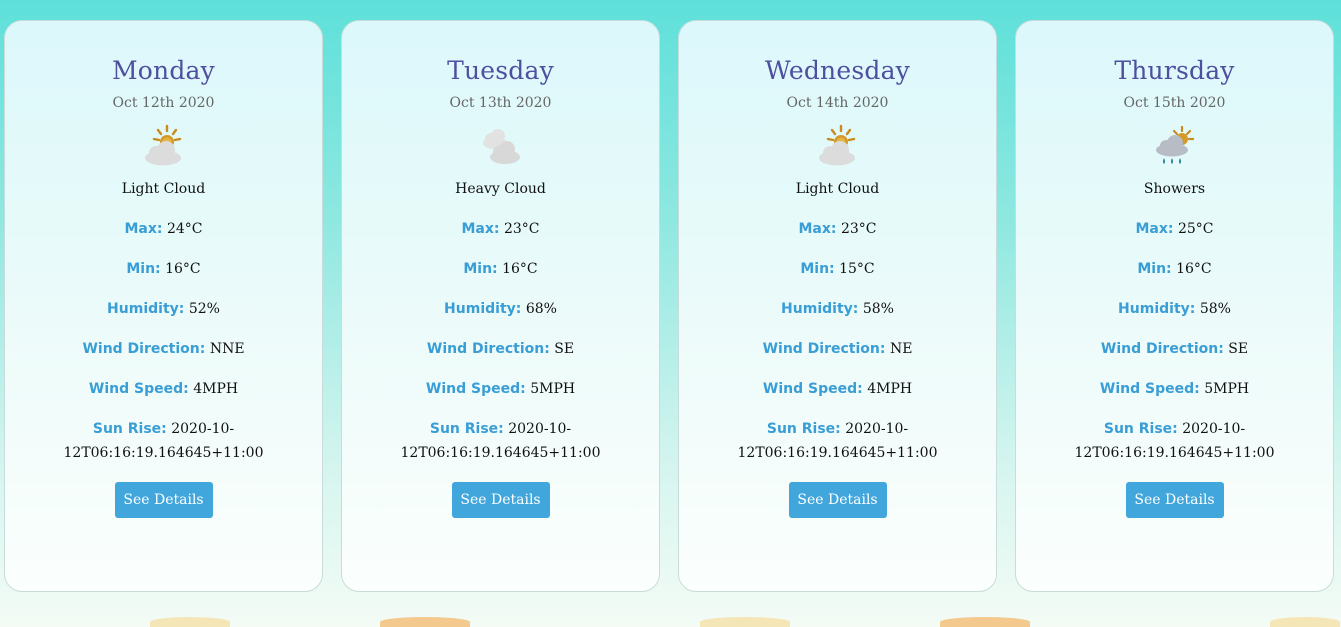 This screenshot has height=627, width=1341. I want to click on day-title: Monday, so click(163, 70).